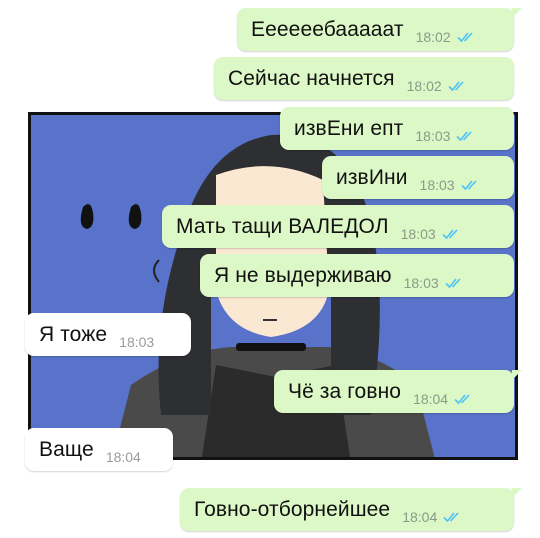  I want to click on message-bubble-incoming: Я тоже 18:03, so click(104, 334).